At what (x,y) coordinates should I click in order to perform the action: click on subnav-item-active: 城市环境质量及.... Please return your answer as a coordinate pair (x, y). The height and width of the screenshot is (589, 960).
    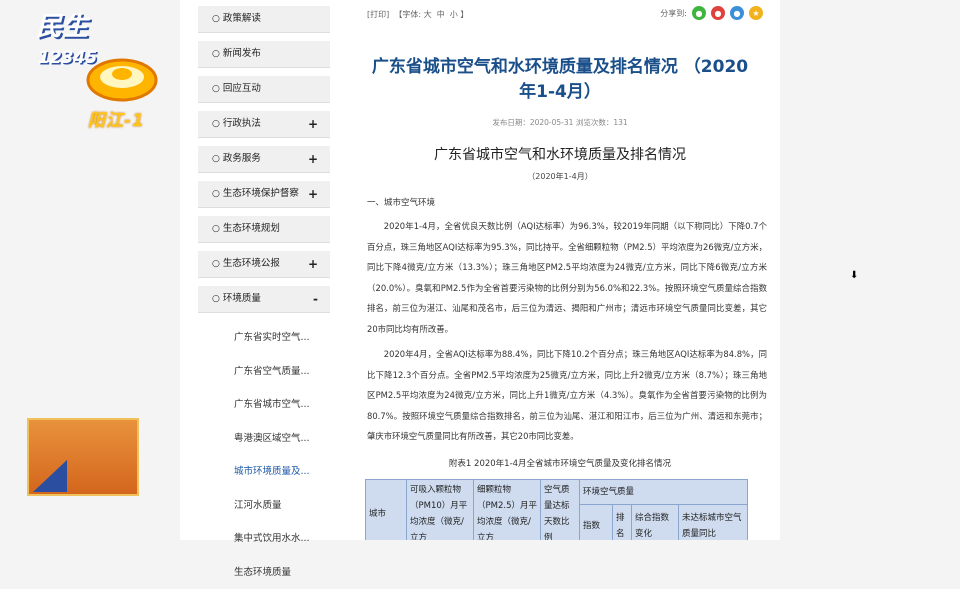
    Looking at the image, I should click on (264, 472).